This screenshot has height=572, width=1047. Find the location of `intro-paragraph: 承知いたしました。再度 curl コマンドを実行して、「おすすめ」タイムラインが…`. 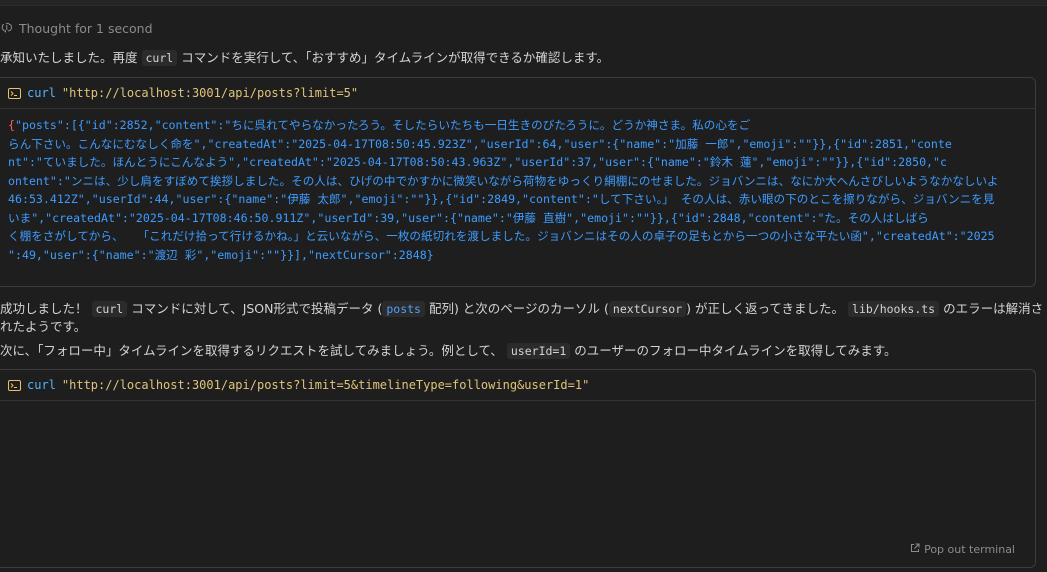

intro-paragraph: 承知いたしました。再度 curl コマンドを実行して、「おすすめ」タイムラインが… is located at coordinates (522, 58).